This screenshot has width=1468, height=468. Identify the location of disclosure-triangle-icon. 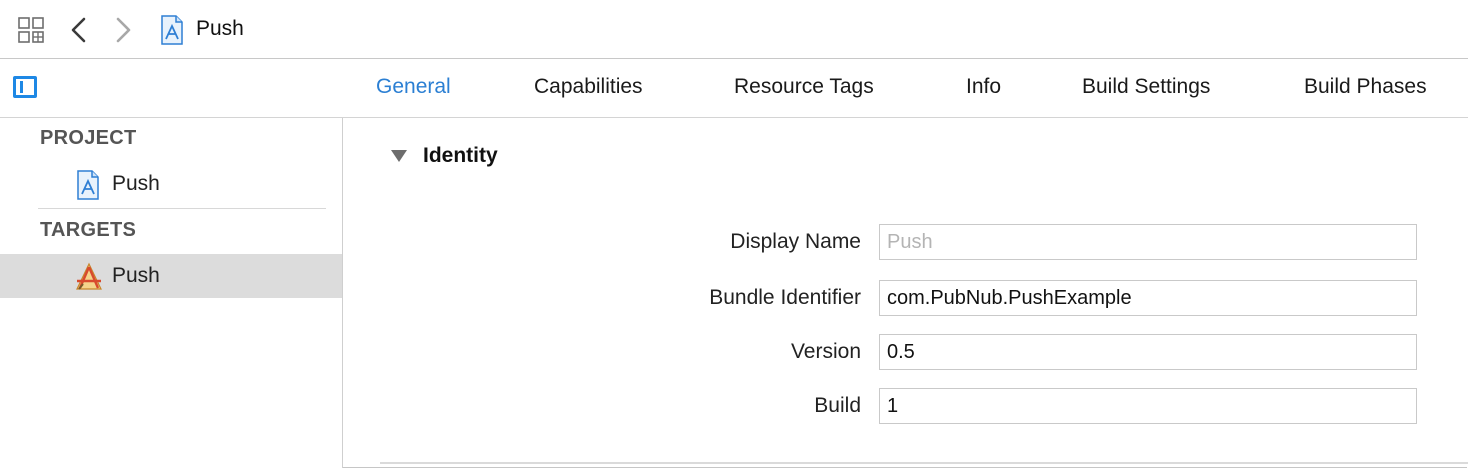
(399, 156).